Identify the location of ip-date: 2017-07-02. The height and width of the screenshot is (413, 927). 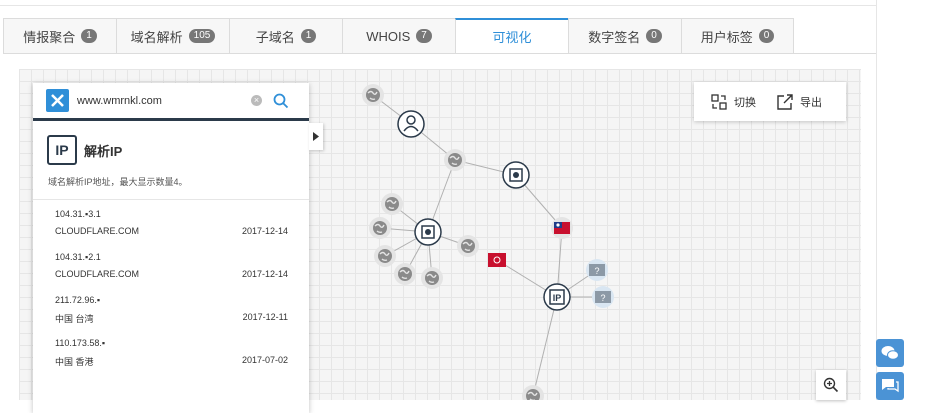
(264, 360).